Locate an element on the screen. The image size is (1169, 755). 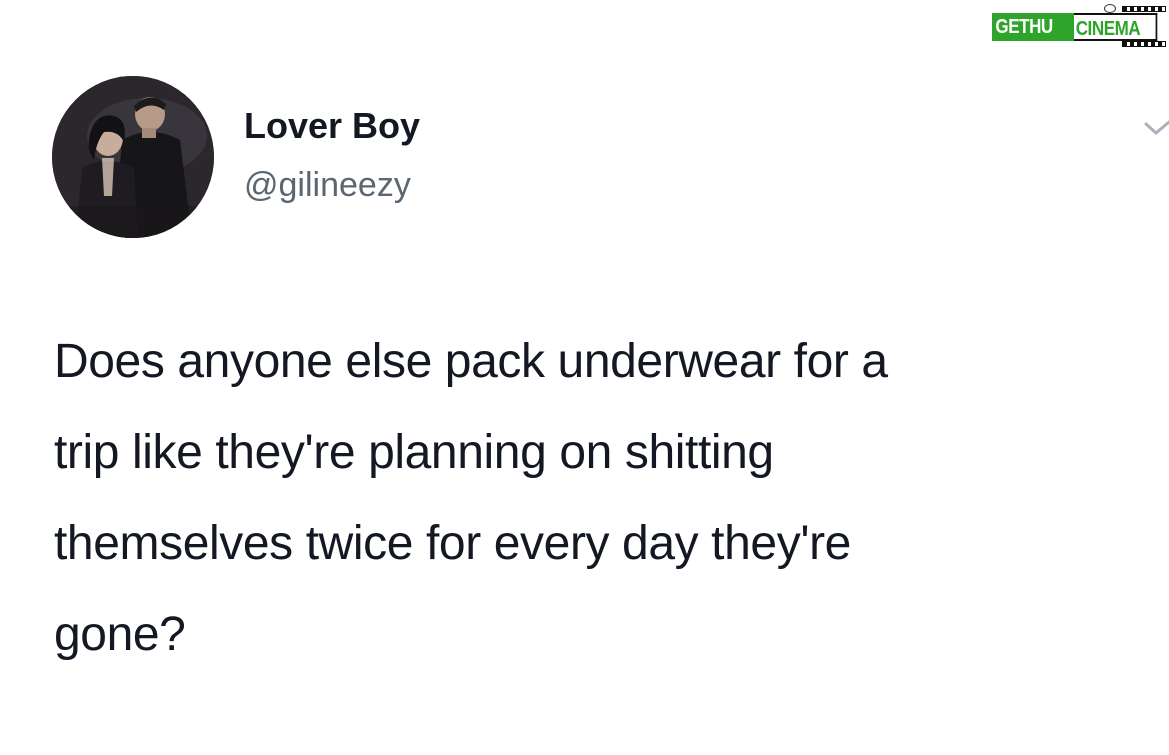
tweet-text-line: themselves twice for every day they're is located at coordinates (452, 543).